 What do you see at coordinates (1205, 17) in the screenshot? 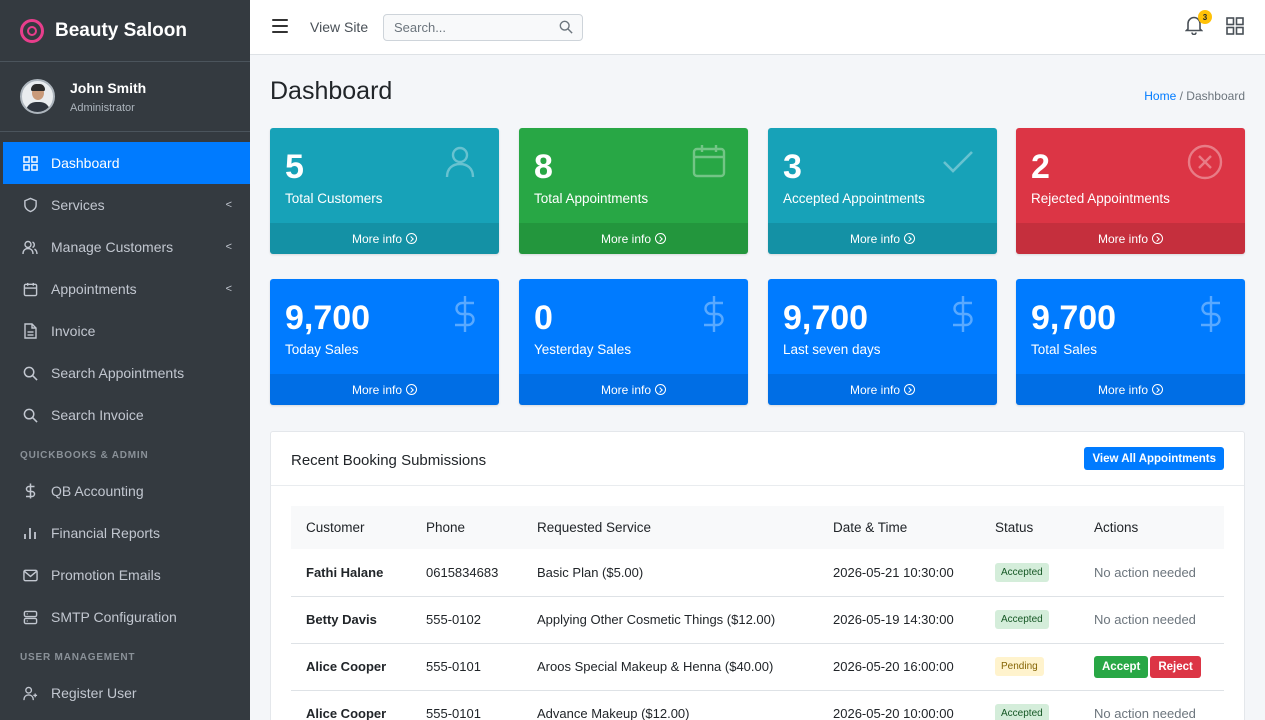
I see `notification-count-badge: 3` at bounding box center [1205, 17].